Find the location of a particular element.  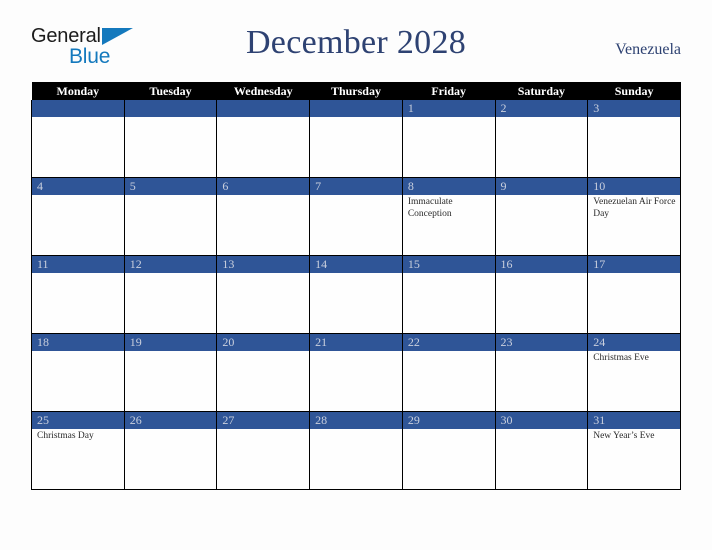

day-cell-inner: 28 is located at coordinates (356, 450).